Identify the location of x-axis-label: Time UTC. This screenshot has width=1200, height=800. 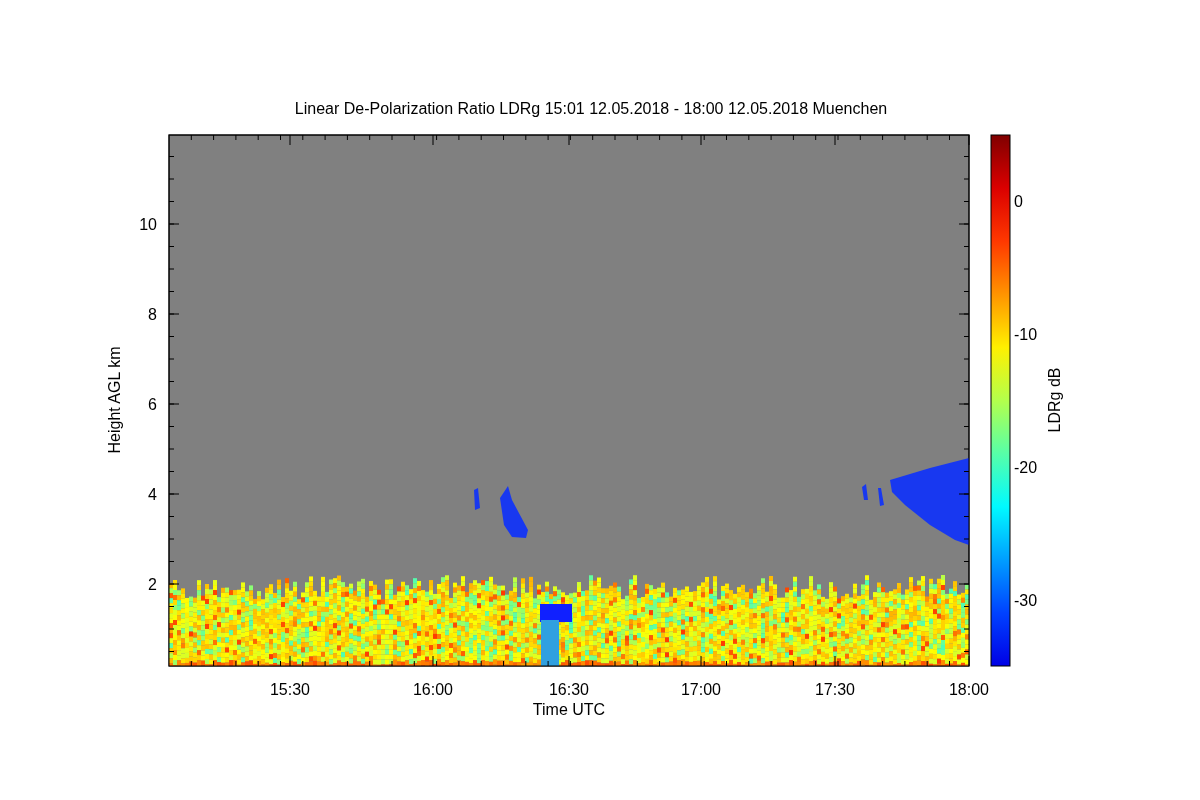
(569, 709).